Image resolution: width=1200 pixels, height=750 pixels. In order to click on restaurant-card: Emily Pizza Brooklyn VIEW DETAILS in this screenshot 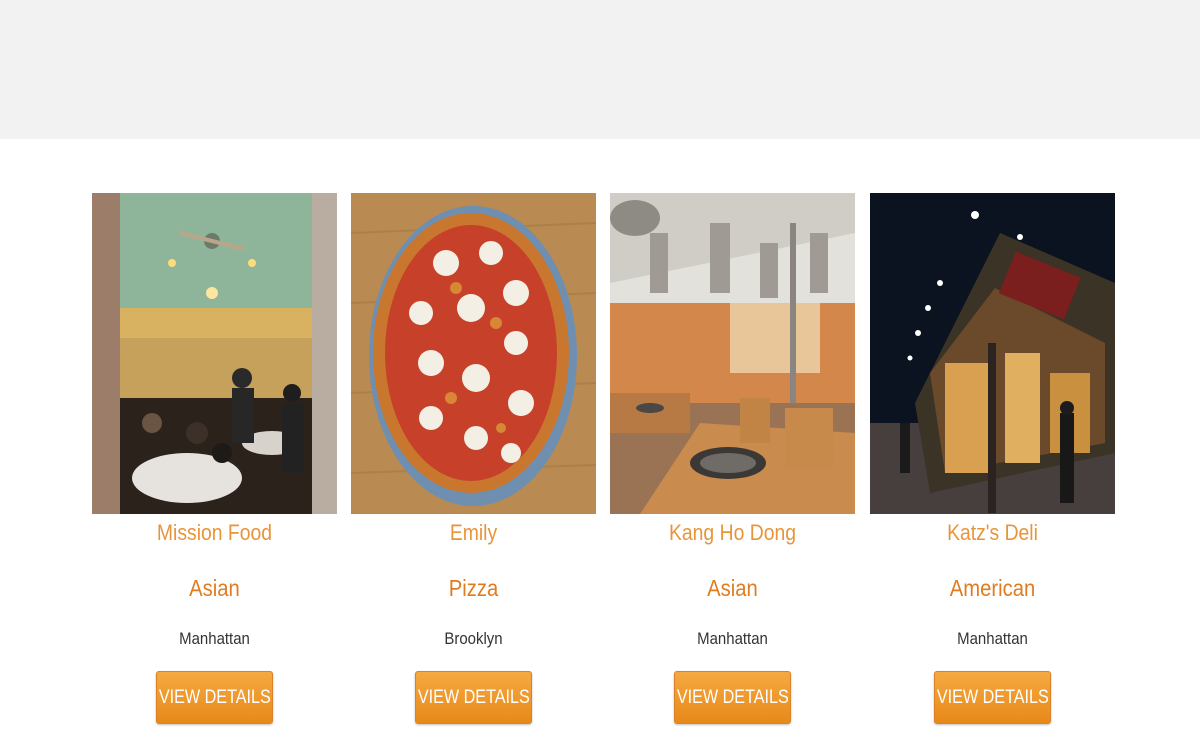, I will do `click(473, 463)`.